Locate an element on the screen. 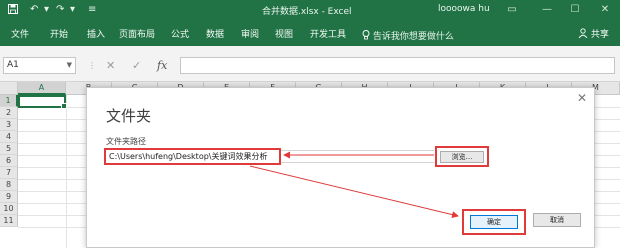 This screenshot has width=620, height=248. chevron-down-icon: ▼ is located at coordinates (69, 65).